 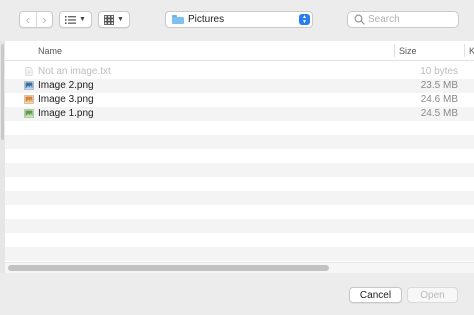 What do you see at coordinates (239, 100) in the screenshot?
I see `file-row: Image 3.png 24.6 MB` at bounding box center [239, 100].